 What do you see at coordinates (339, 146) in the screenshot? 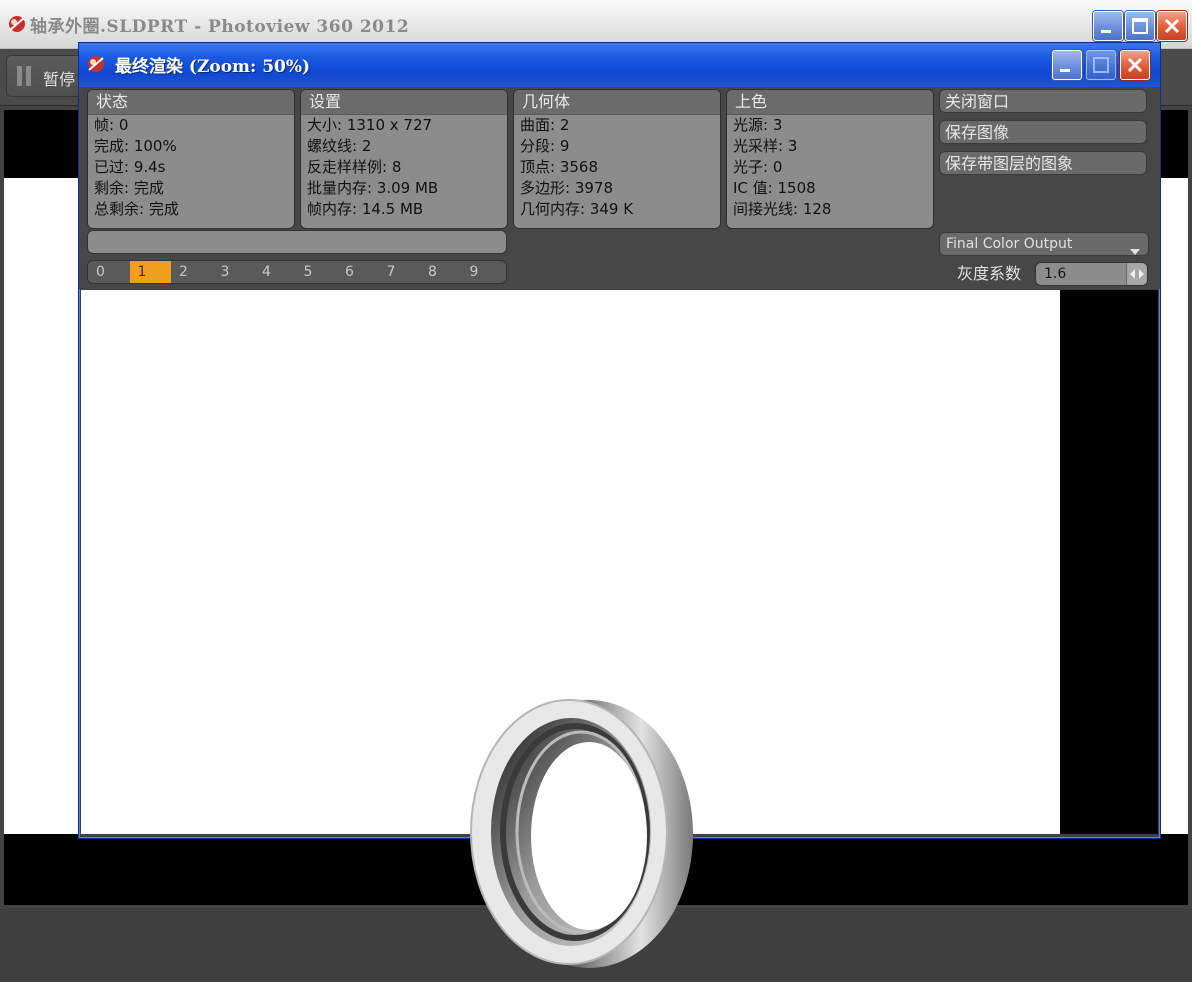
I see `settings-threads: 螺纹线: 2` at bounding box center [339, 146].